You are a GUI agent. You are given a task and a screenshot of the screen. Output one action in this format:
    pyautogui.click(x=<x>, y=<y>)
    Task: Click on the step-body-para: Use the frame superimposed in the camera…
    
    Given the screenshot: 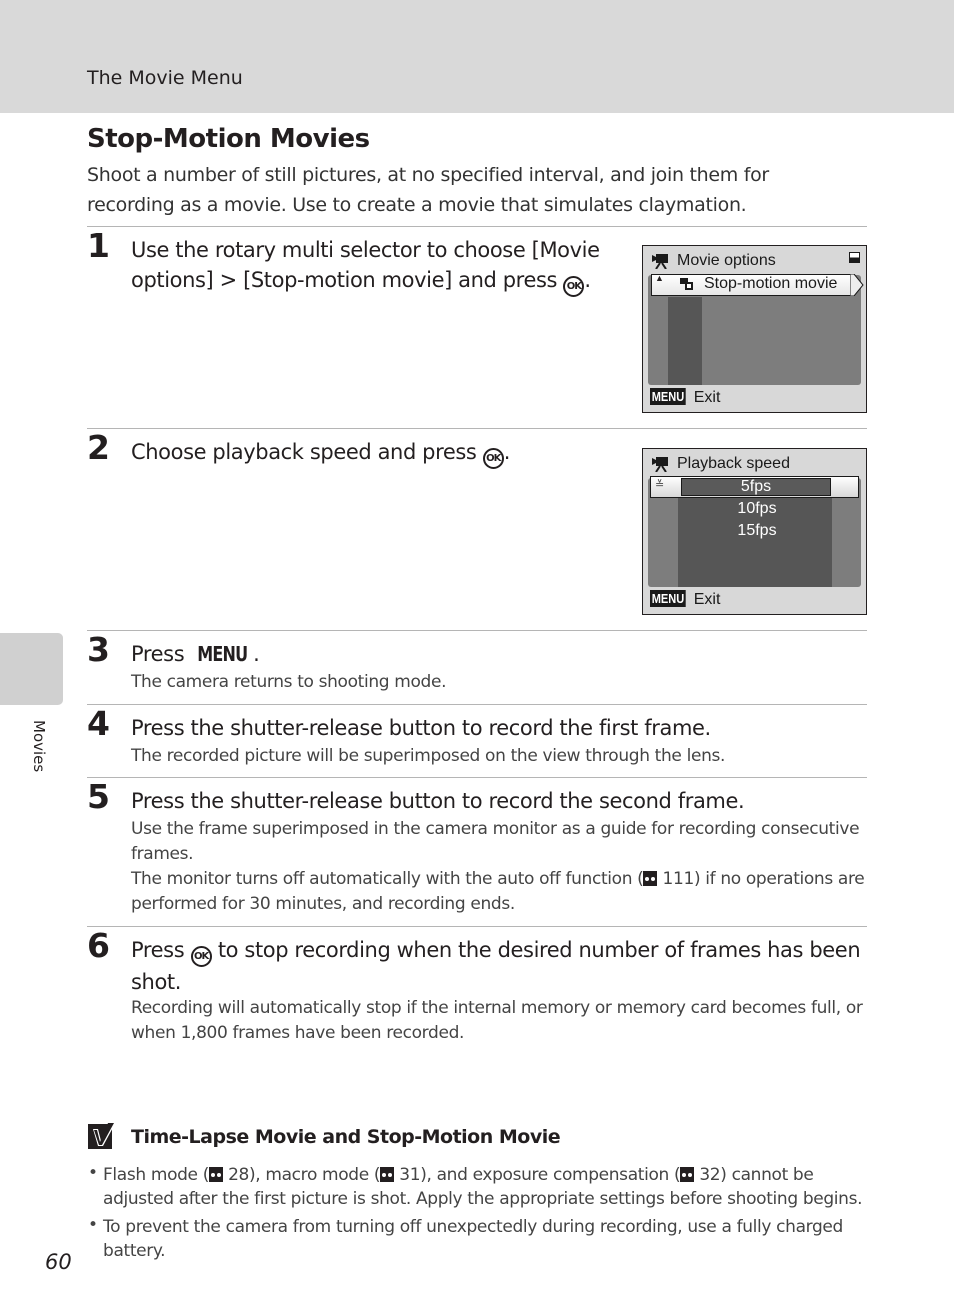 What is the action you would take?
    pyautogui.click(x=495, y=841)
    